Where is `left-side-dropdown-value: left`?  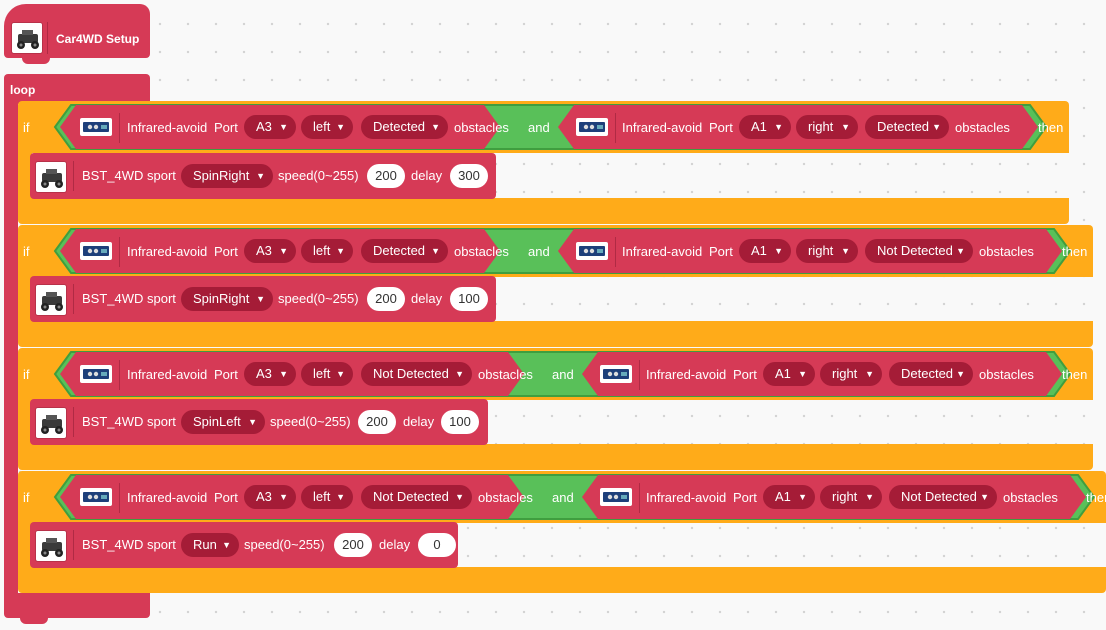 left-side-dropdown-value: left is located at coordinates (322, 373).